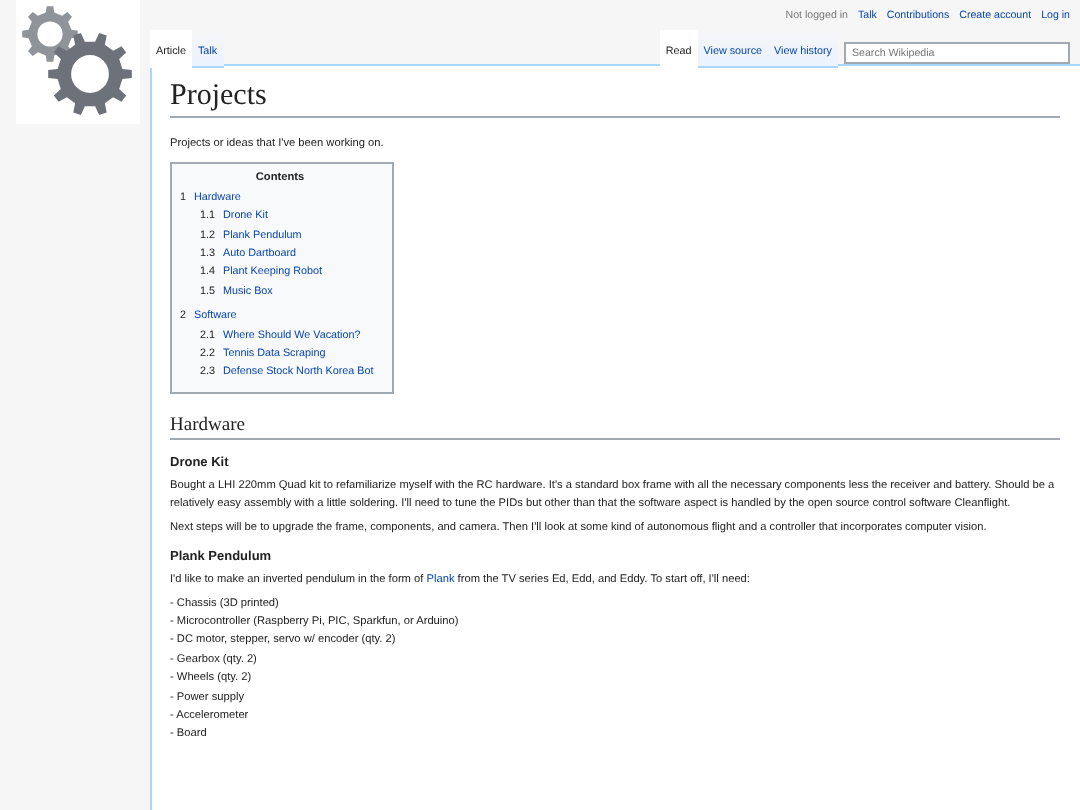 The width and height of the screenshot is (1080, 810). I want to click on page-title: Projects, so click(615, 98).